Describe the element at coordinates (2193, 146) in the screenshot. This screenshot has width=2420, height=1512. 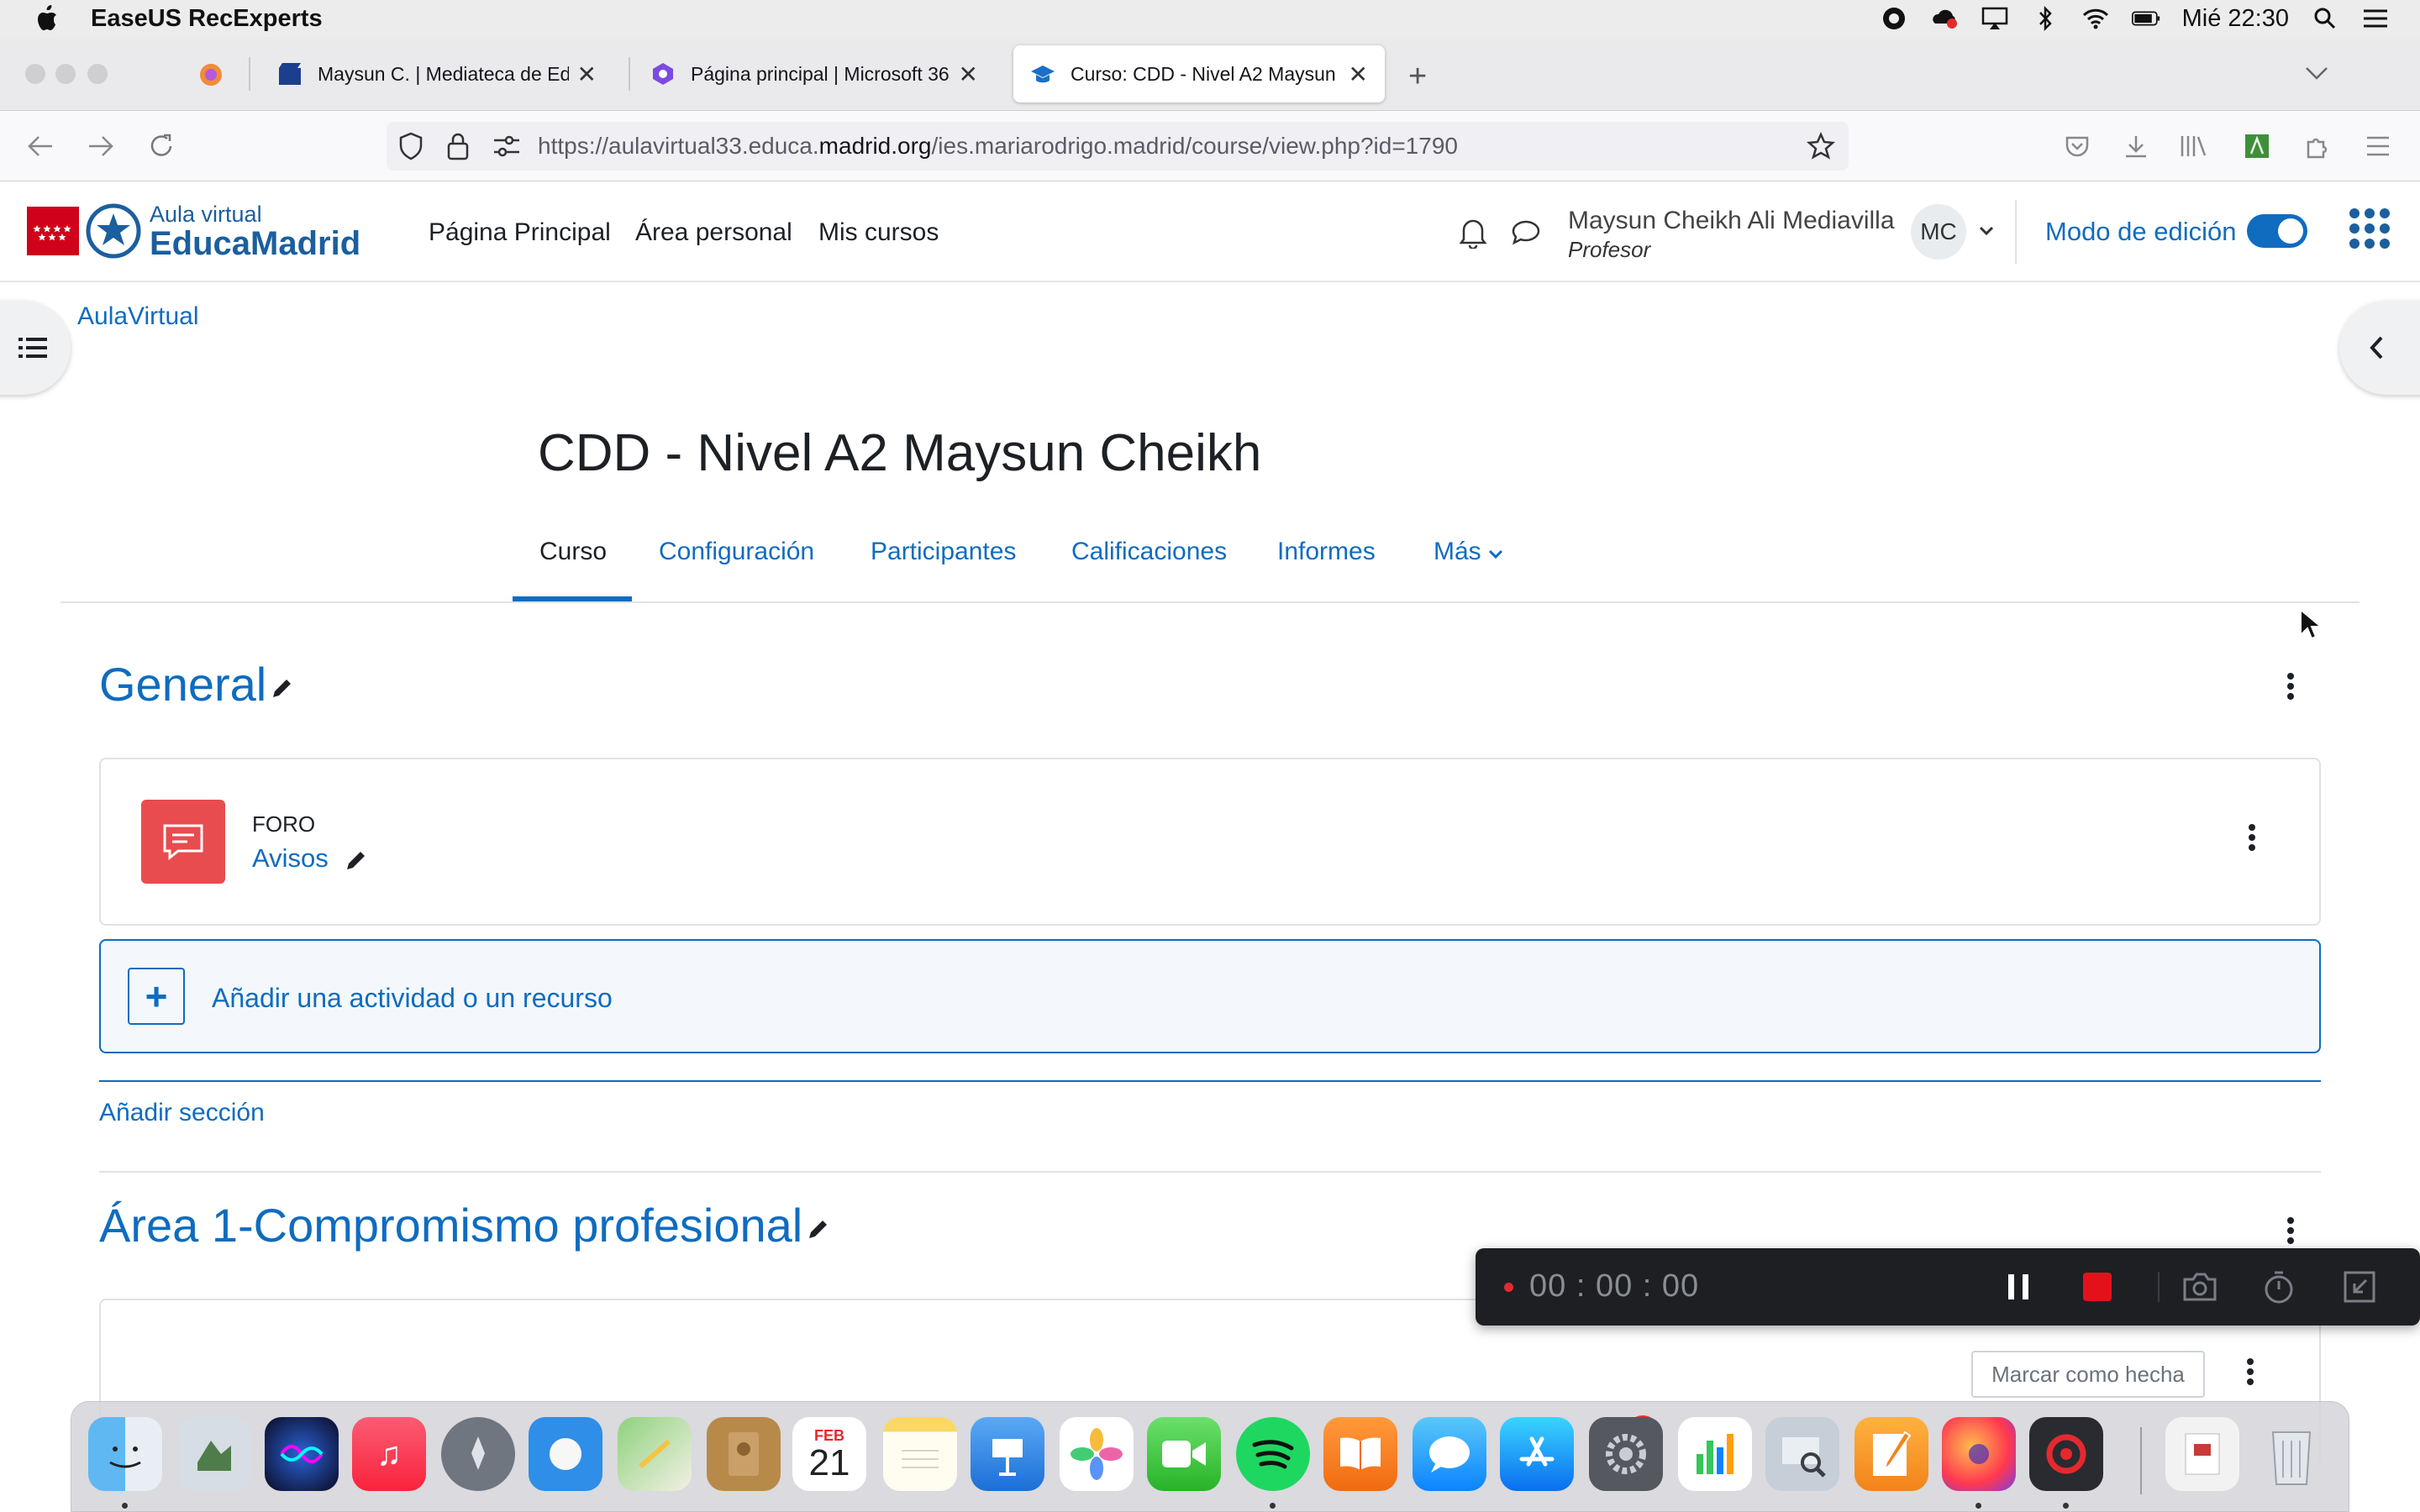
I see `library-icon` at that location.